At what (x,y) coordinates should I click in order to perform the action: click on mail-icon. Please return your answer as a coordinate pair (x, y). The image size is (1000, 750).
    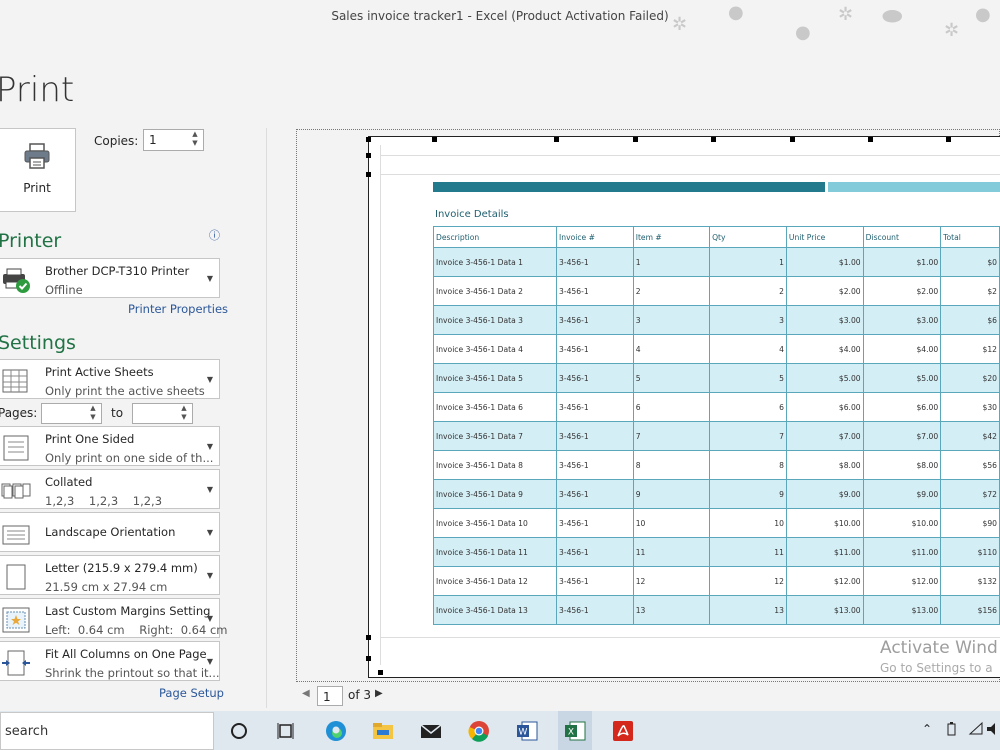
    Looking at the image, I should click on (431, 731).